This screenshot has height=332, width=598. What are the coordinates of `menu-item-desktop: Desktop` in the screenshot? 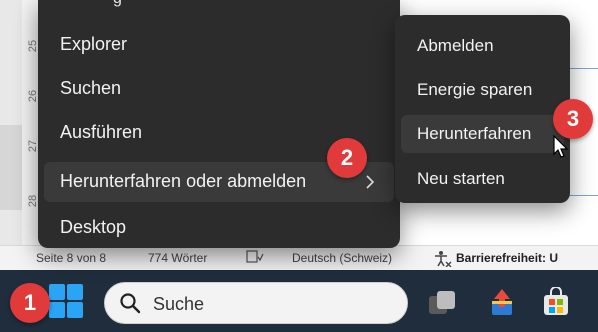 It's located at (219, 228).